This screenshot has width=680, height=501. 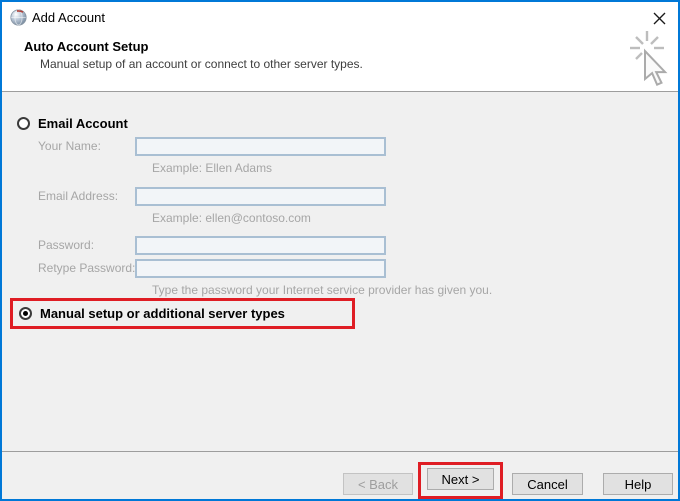 What do you see at coordinates (260, 146) in the screenshot?
I see `your-name-input` at bounding box center [260, 146].